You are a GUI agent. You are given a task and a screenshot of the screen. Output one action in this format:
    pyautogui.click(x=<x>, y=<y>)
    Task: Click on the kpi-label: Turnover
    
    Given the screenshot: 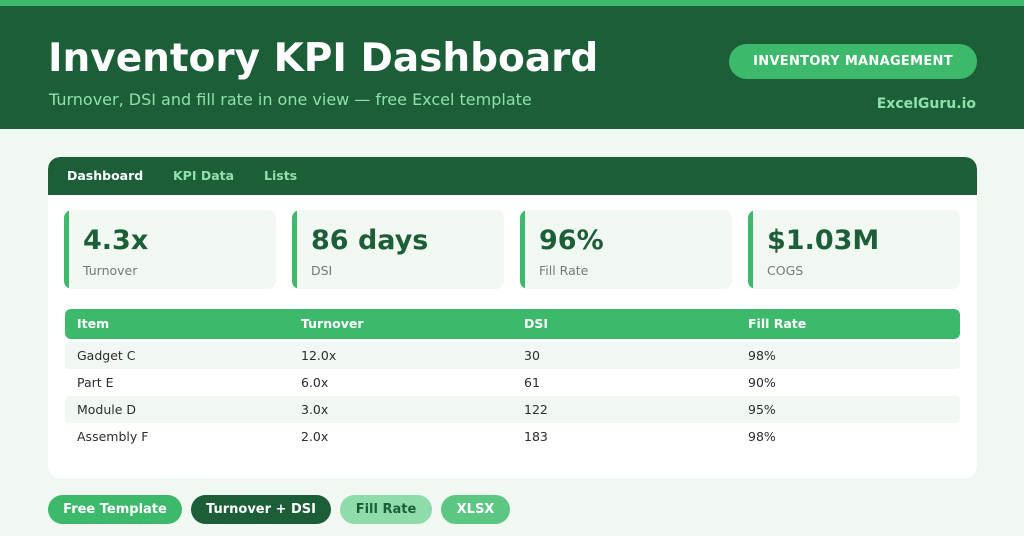 What is the action you would take?
    pyautogui.click(x=110, y=270)
    